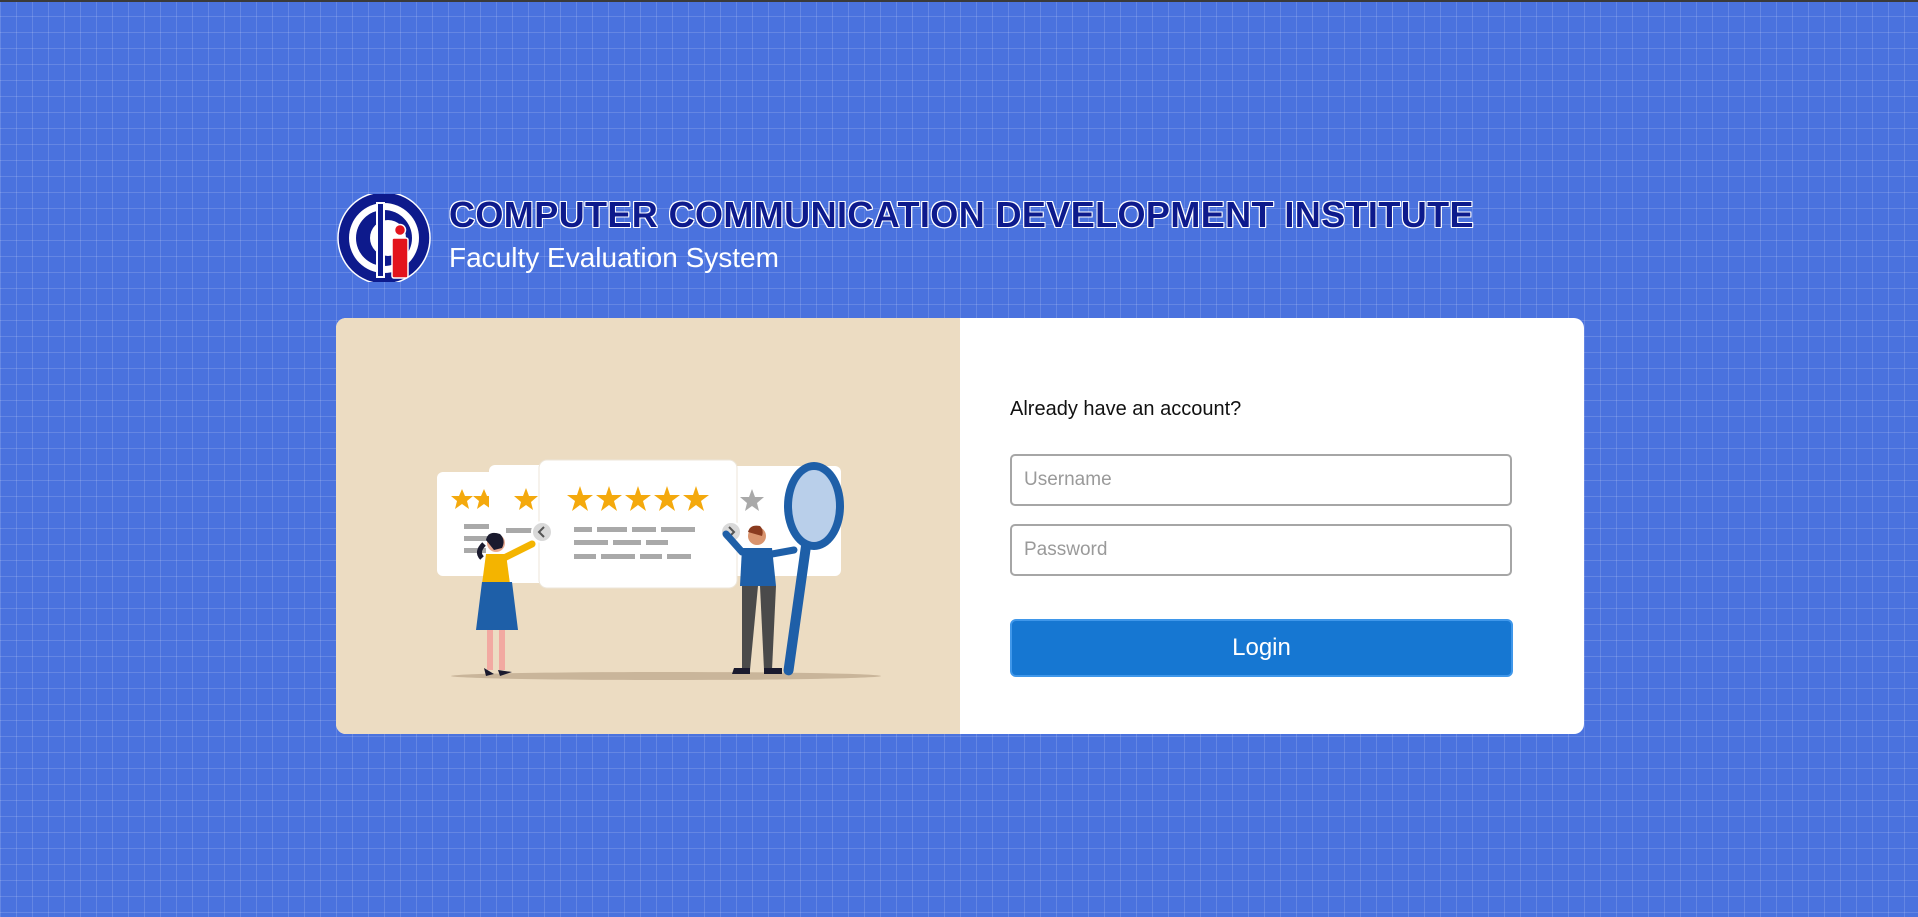 The height and width of the screenshot is (917, 1918). I want to click on review-illustration, so click(648, 526).